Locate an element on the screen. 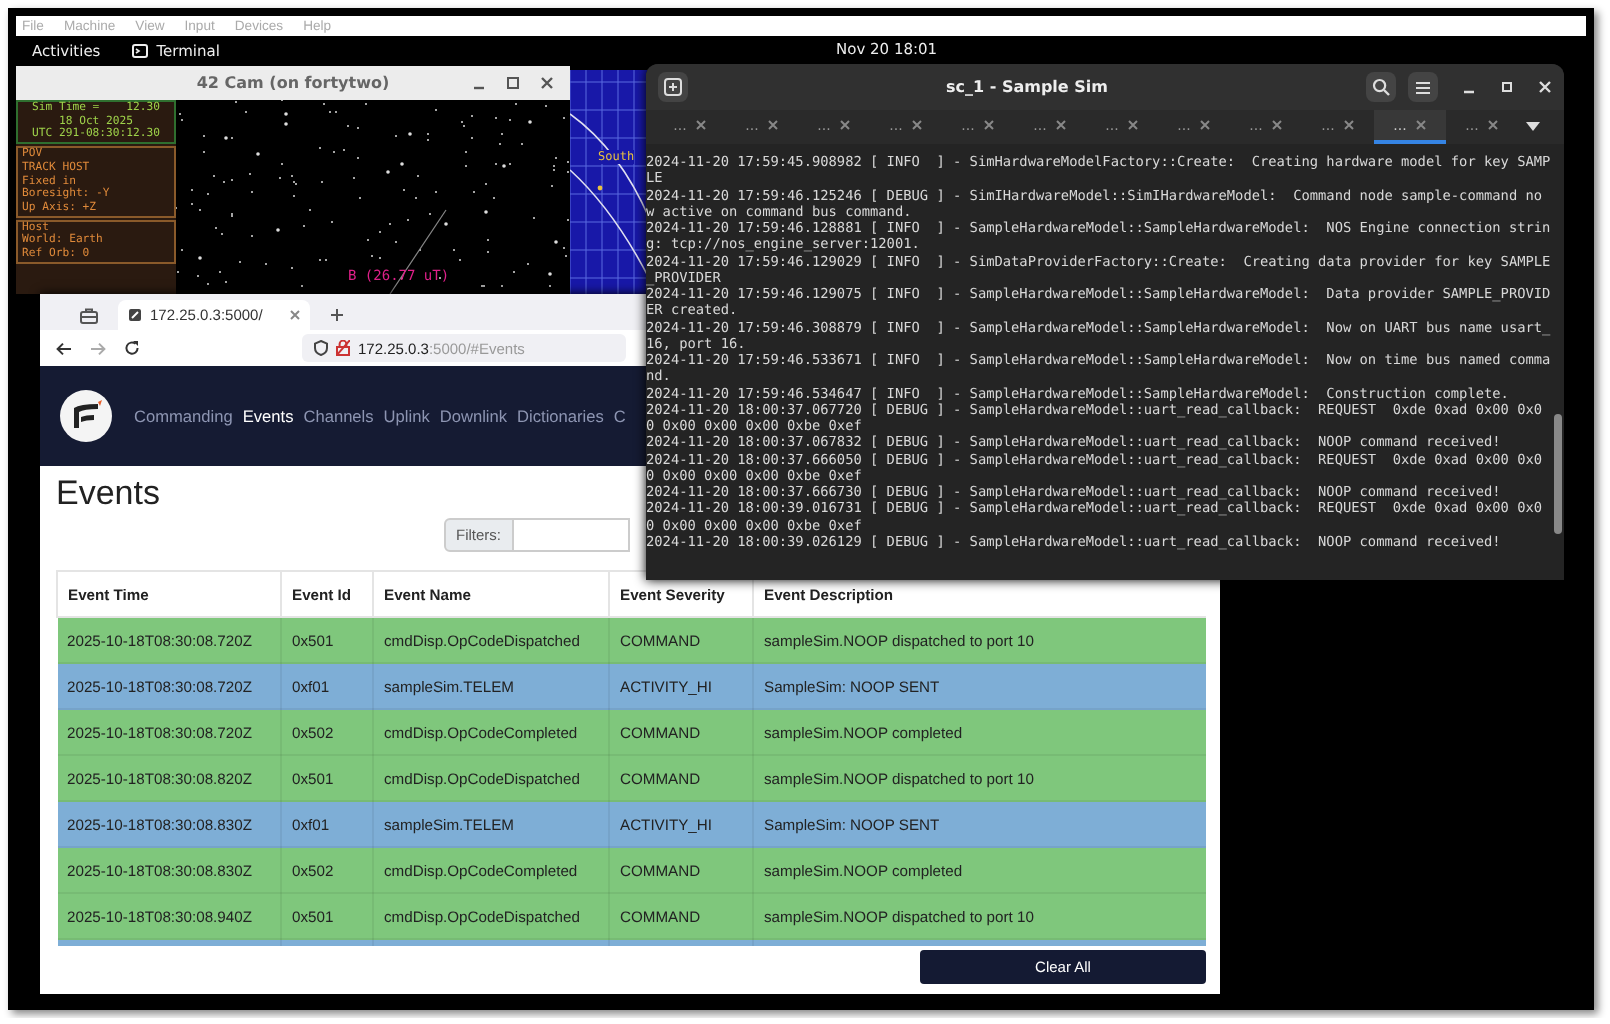 The width and height of the screenshot is (1610, 1024). search-icon is located at coordinates (1381, 87).